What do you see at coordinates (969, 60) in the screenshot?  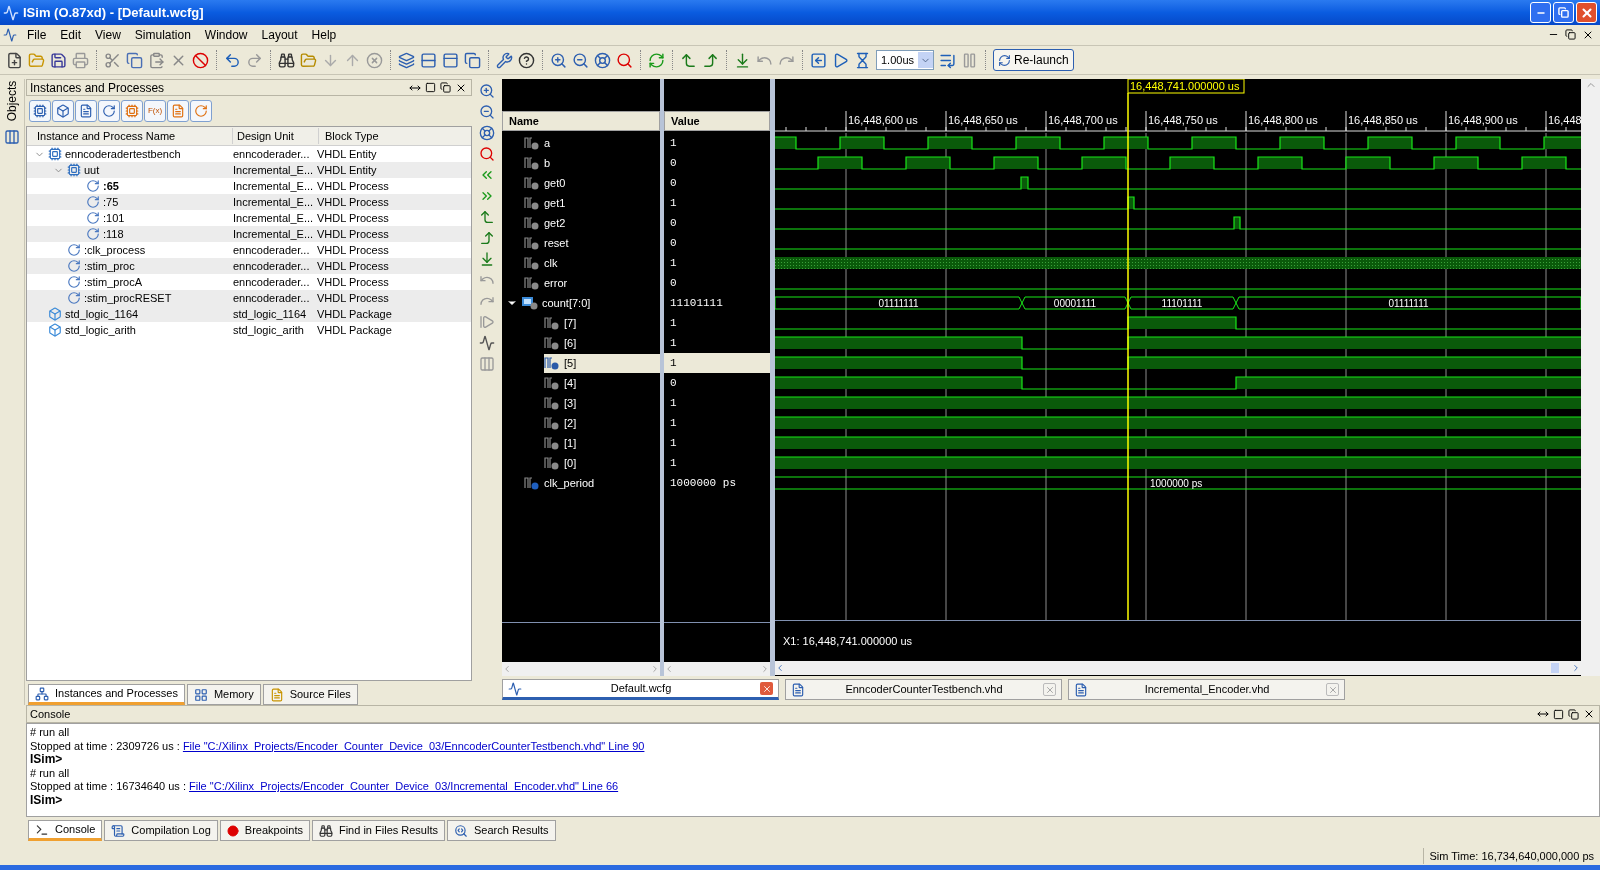 I see `pause-icon` at bounding box center [969, 60].